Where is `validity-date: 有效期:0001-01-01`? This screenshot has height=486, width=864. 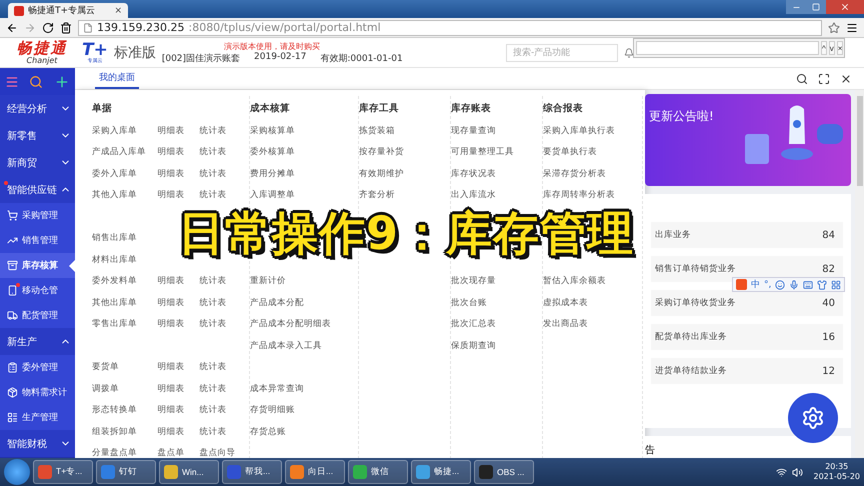
validity-date: 有效期:0001-01-01 is located at coordinates (361, 58).